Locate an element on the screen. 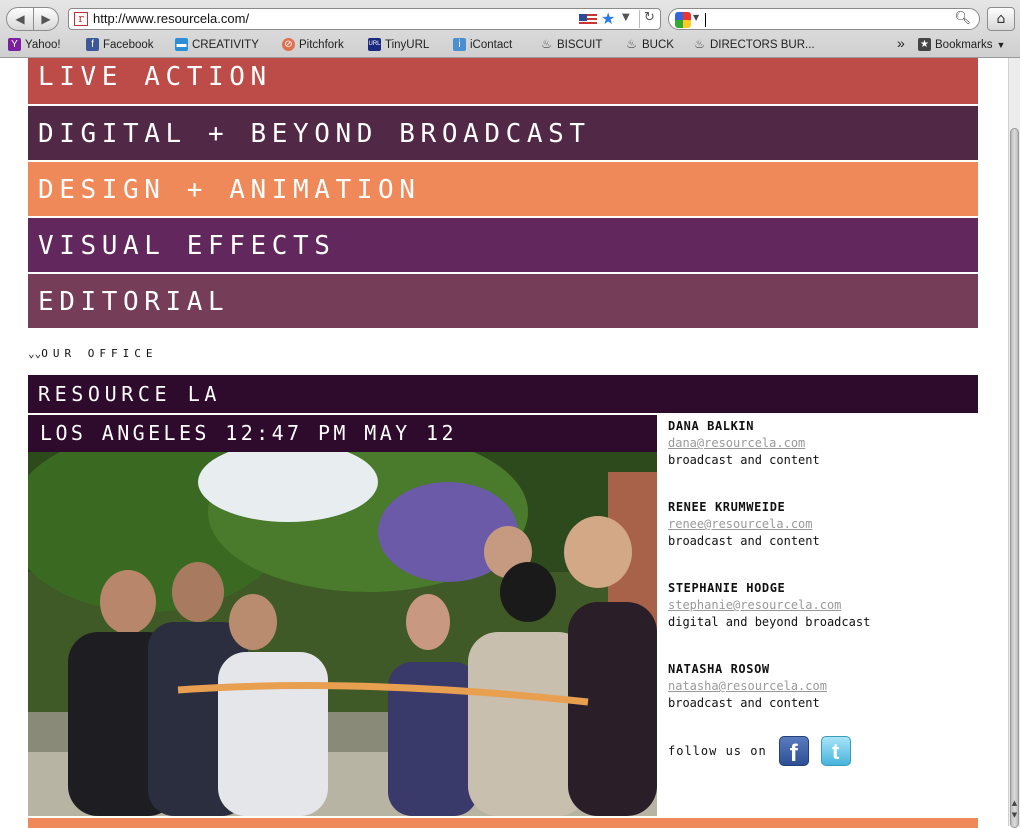  search-bar: ▼ 🔍︎ is located at coordinates (824, 19).